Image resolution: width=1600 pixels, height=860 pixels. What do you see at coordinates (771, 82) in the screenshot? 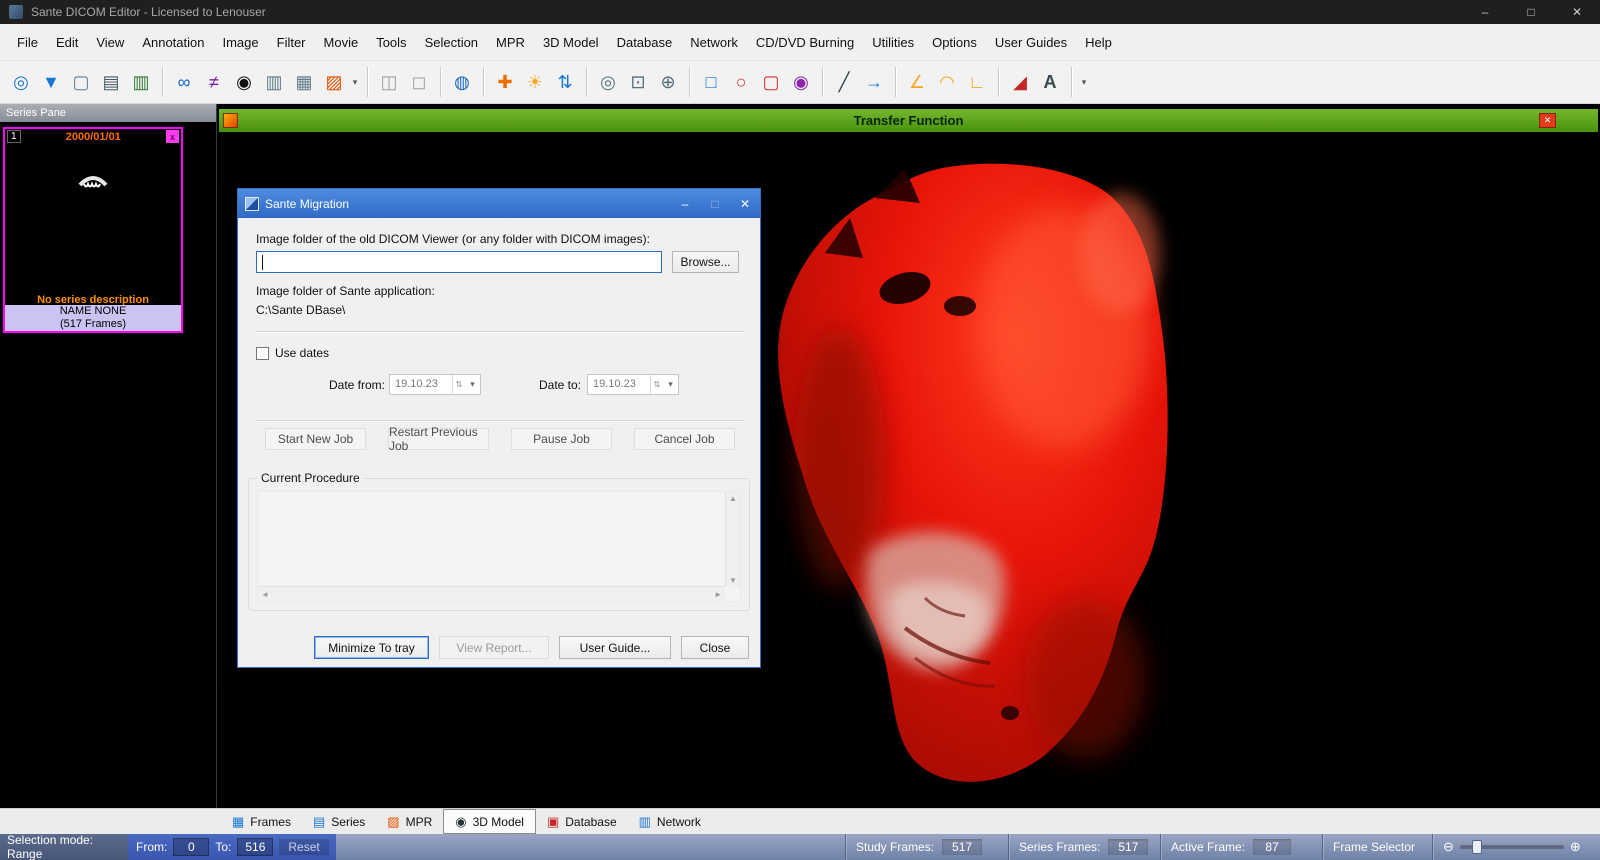
I see `rect-roi-icon: ▢` at bounding box center [771, 82].